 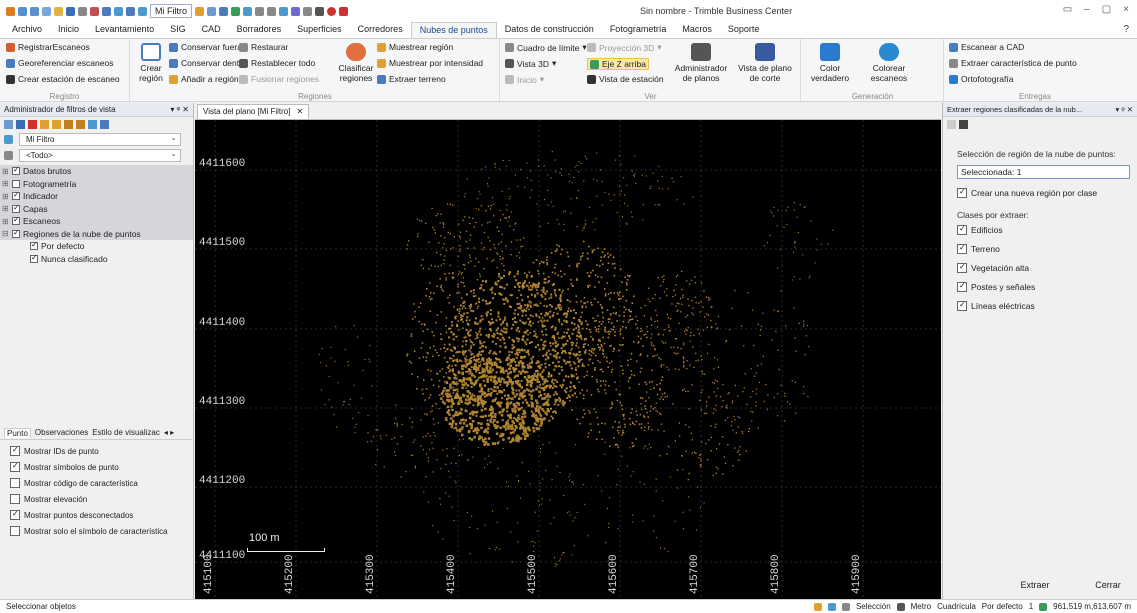 I want to click on ortofotografia-button: Ortofotografía, so click(x=981, y=79).